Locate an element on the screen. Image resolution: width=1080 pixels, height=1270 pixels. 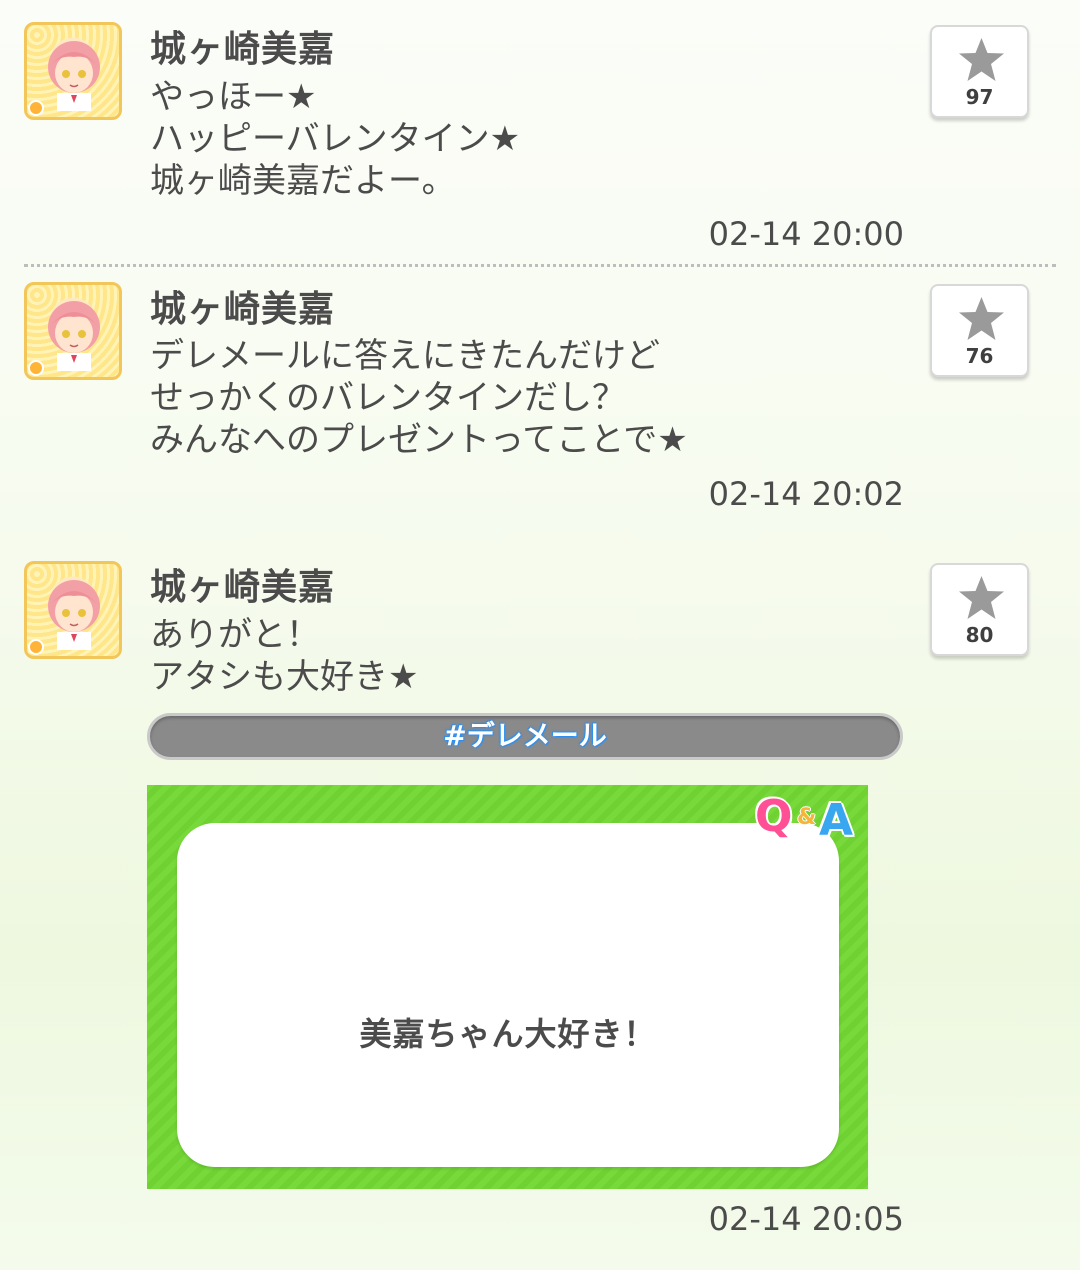
like-button: 97 is located at coordinates (979, 71).